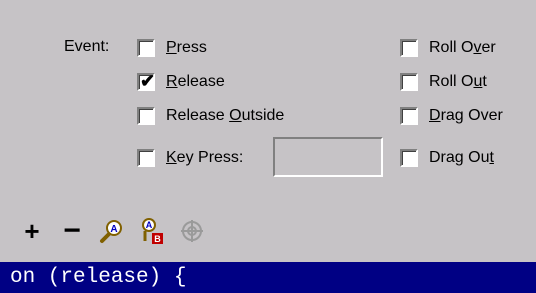  I want to click on press-option: Press, so click(172, 48).